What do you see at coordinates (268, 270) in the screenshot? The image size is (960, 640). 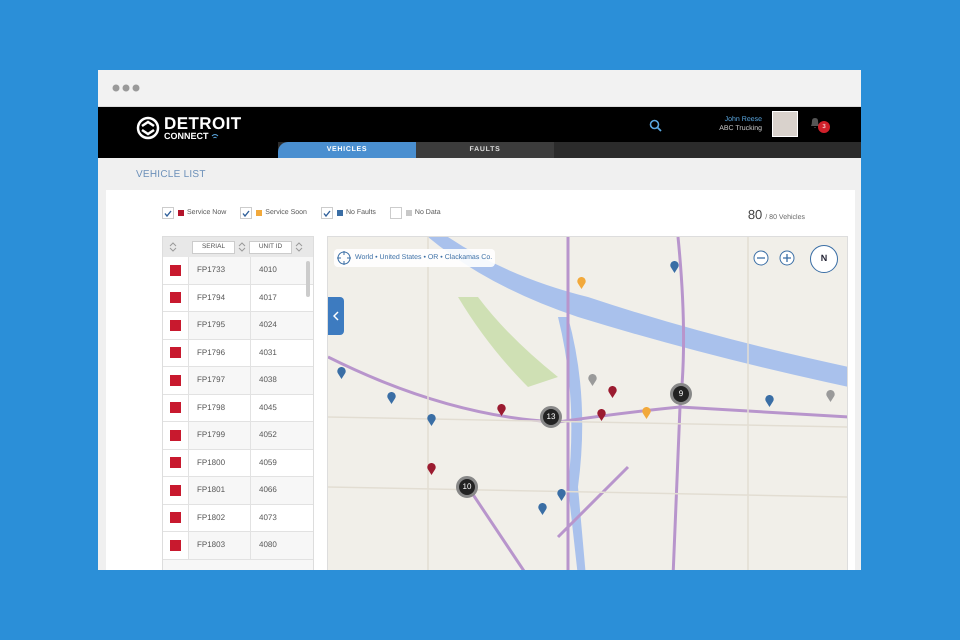 I see `table-cell-text: 4010` at bounding box center [268, 270].